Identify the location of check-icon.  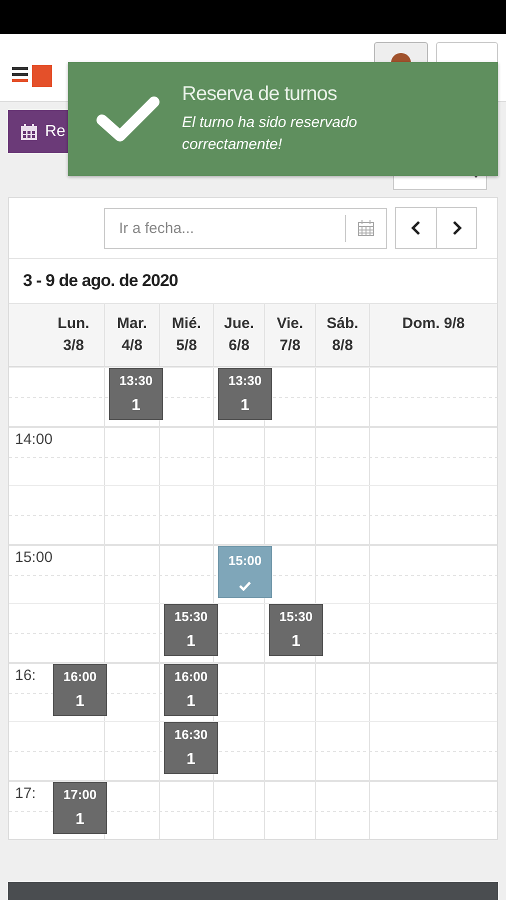
(245, 585).